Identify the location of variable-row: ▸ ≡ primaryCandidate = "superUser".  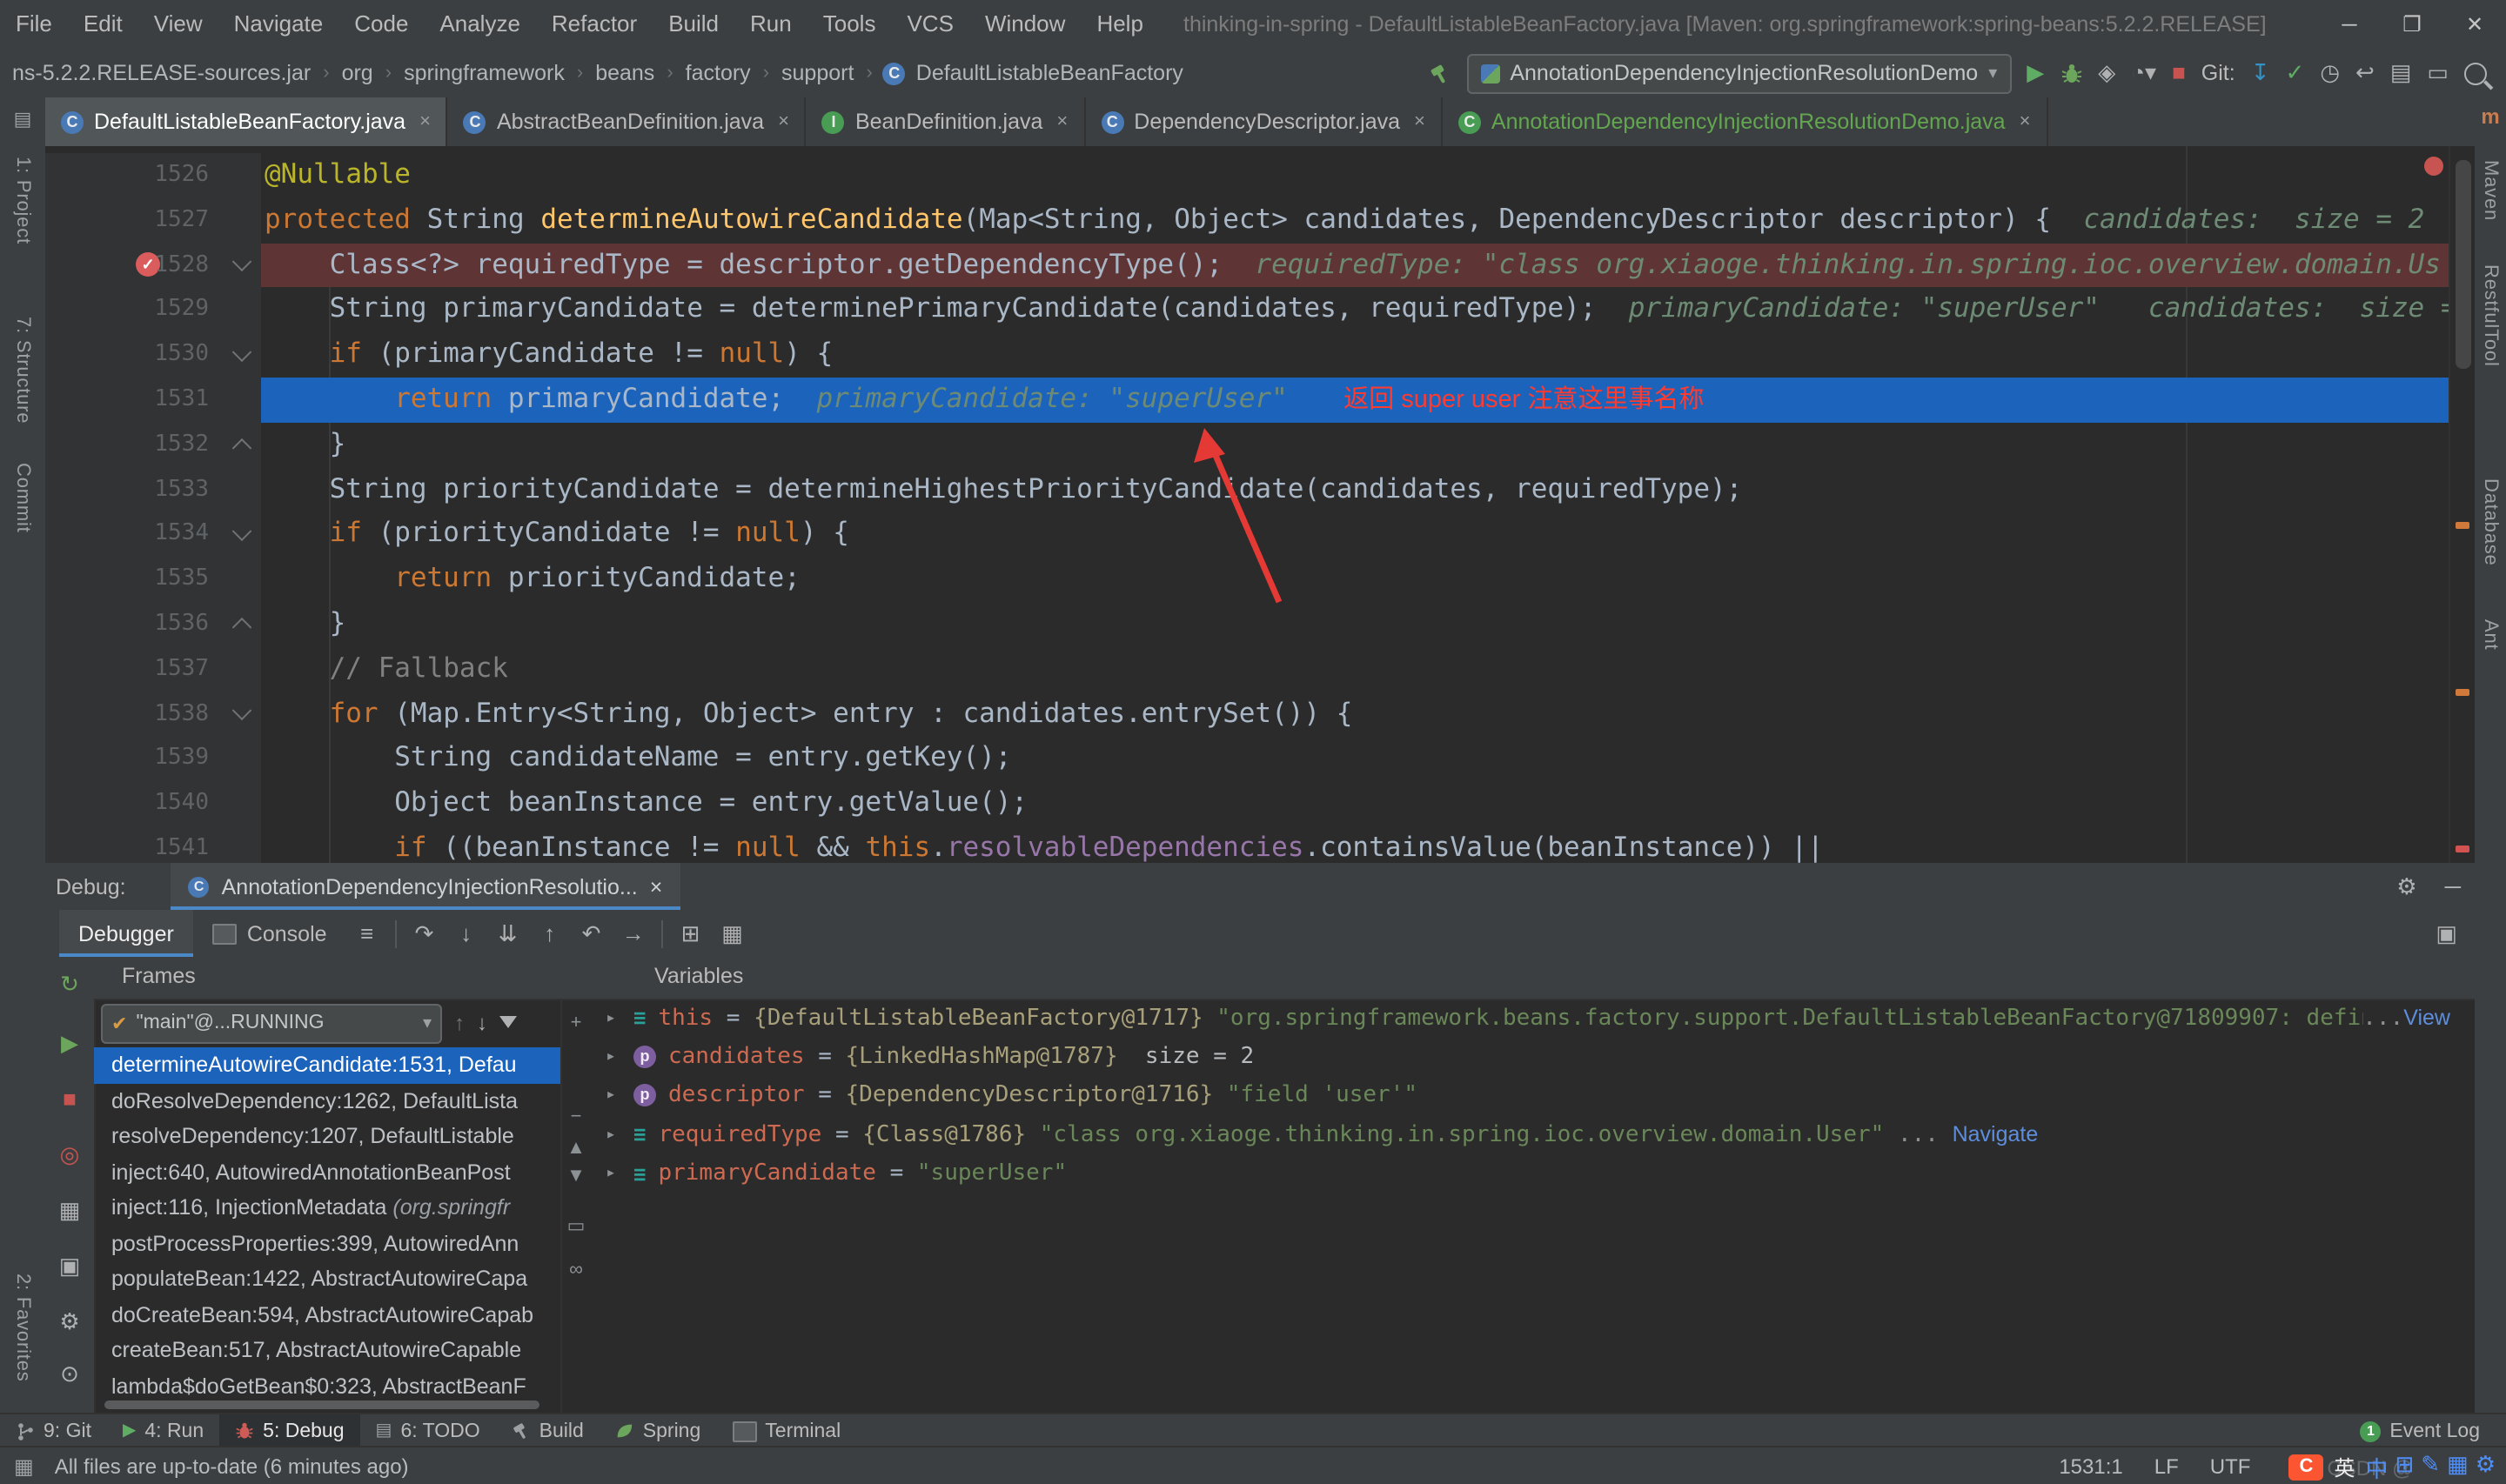
(1533, 1173).